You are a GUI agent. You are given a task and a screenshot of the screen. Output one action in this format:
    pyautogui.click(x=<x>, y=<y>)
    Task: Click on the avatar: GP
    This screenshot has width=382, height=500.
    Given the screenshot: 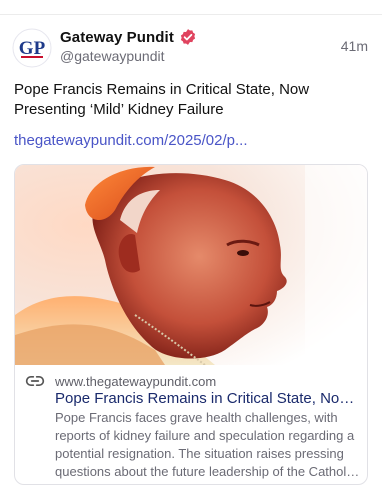 What is the action you would take?
    pyautogui.click(x=32, y=48)
    